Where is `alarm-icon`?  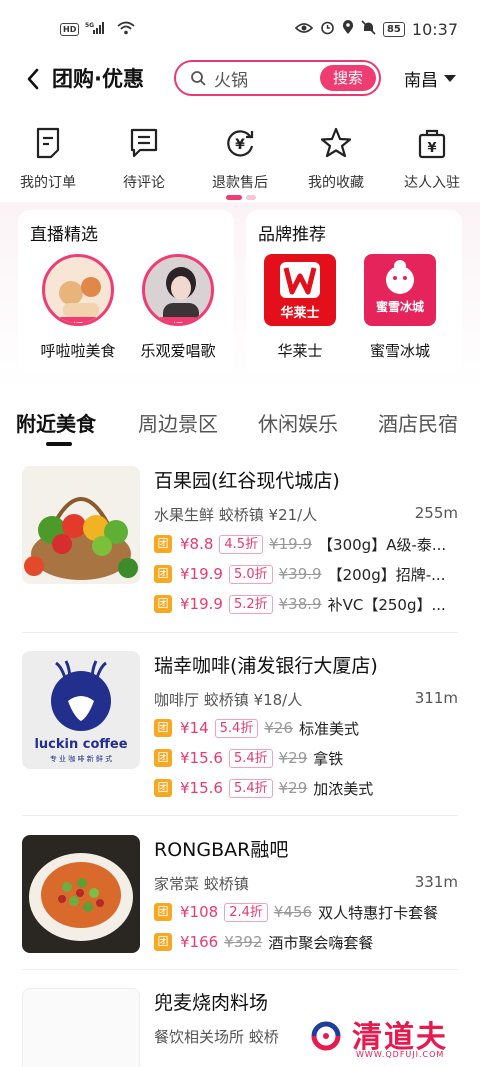 alarm-icon is located at coordinates (327, 29).